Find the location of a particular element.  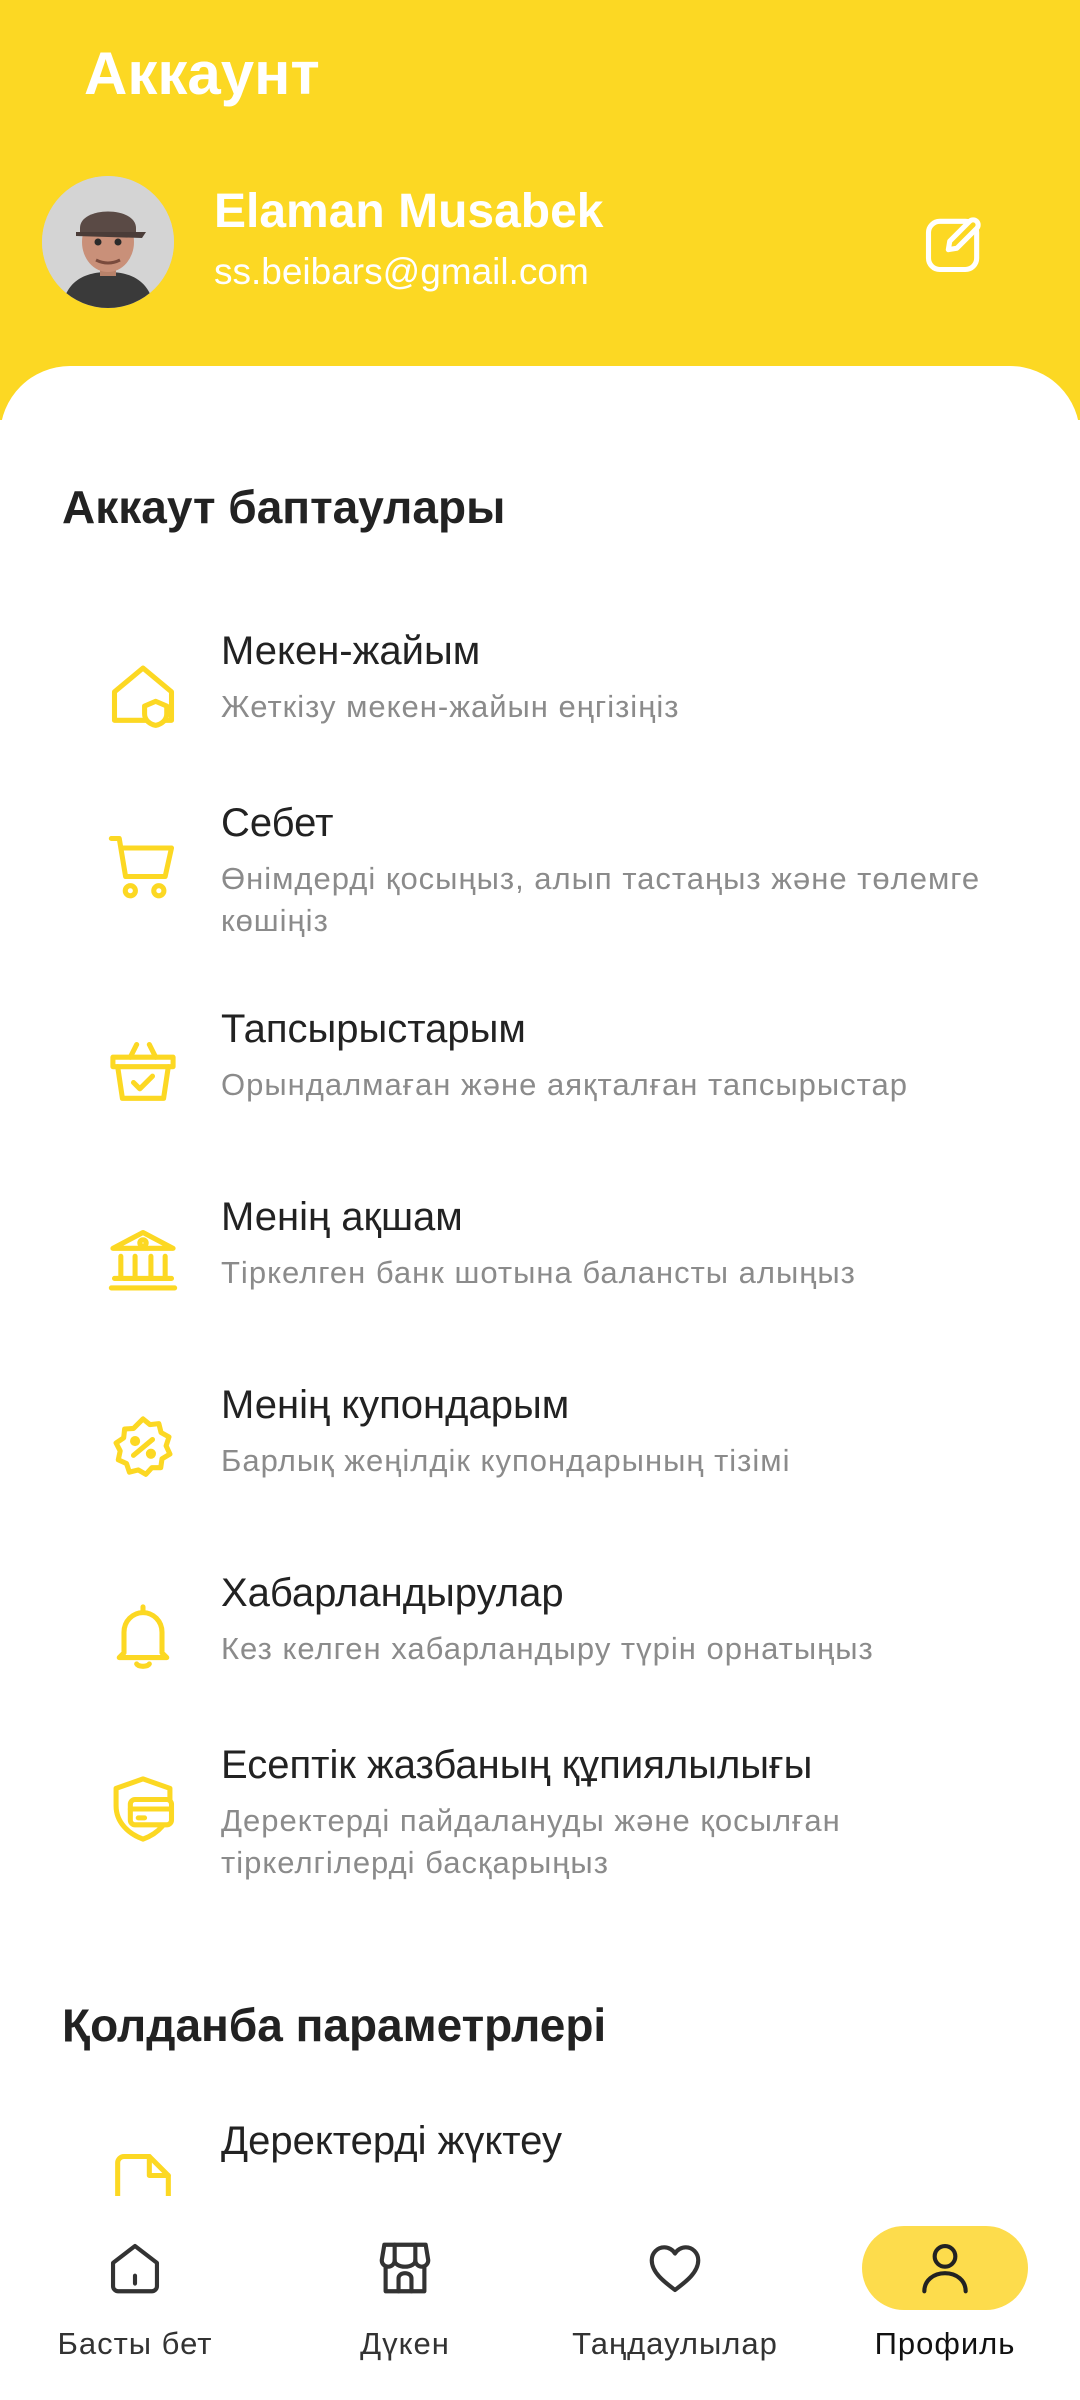

active-indicator is located at coordinates (945, 2268).